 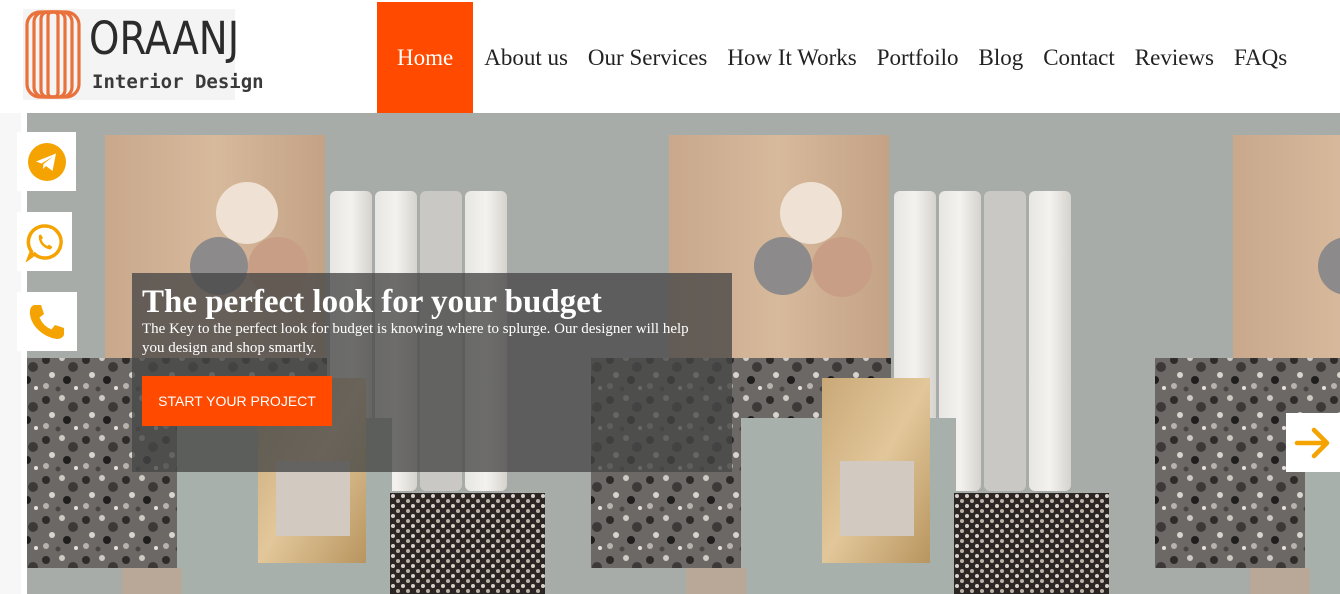 I want to click on brand-logo: ORAANJ Interior Design, so click(x=143, y=54).